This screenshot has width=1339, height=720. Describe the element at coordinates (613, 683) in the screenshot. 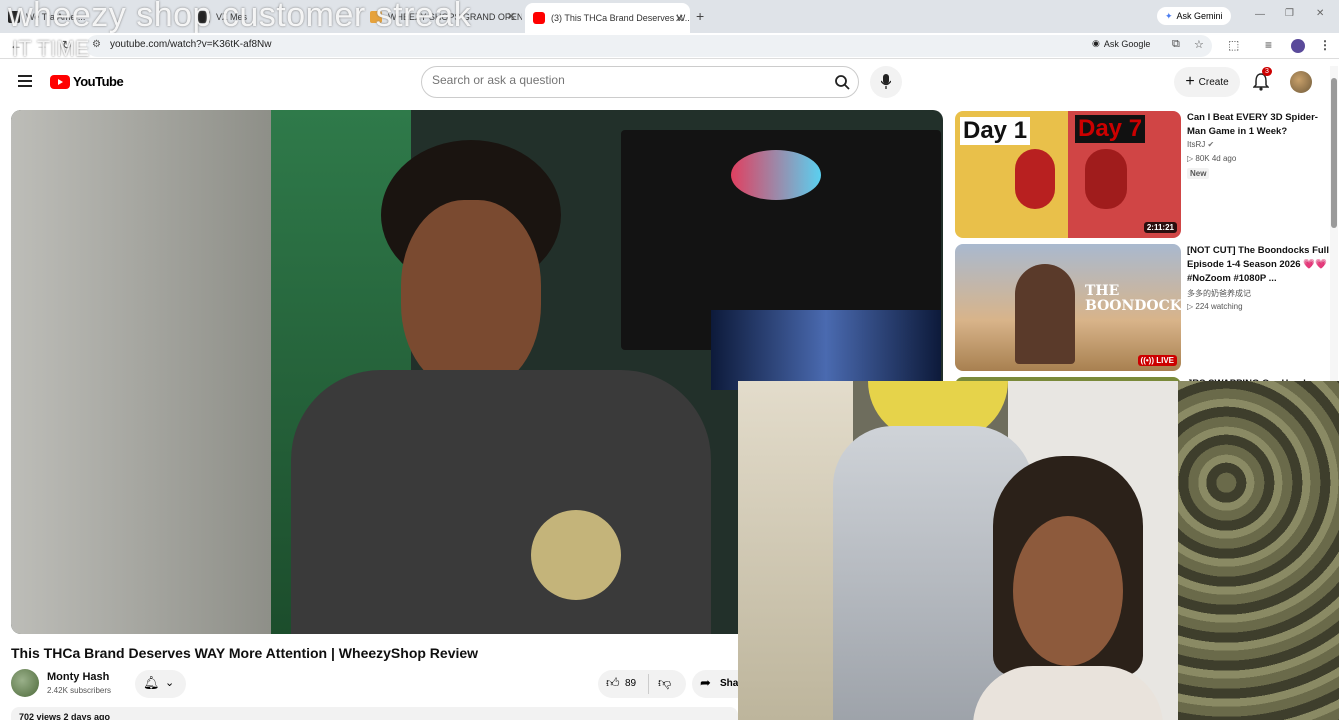

I see `like-icon: 👍︎` at that location.